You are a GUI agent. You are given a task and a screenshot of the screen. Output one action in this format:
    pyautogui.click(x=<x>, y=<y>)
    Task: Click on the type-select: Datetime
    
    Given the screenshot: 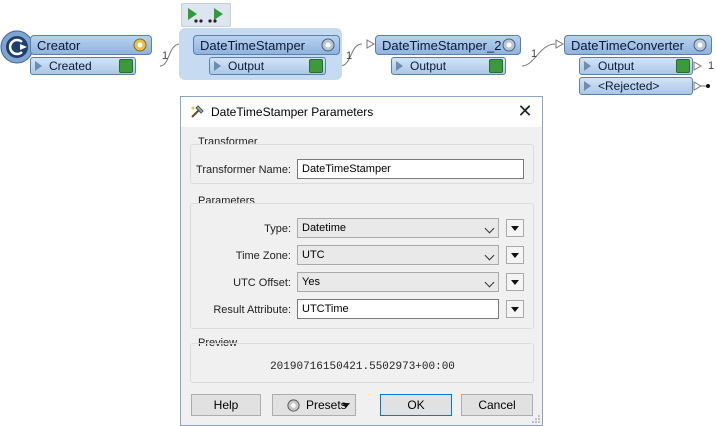 What is the action you would take?
    pyautogui.click(x=398, y=228)
    